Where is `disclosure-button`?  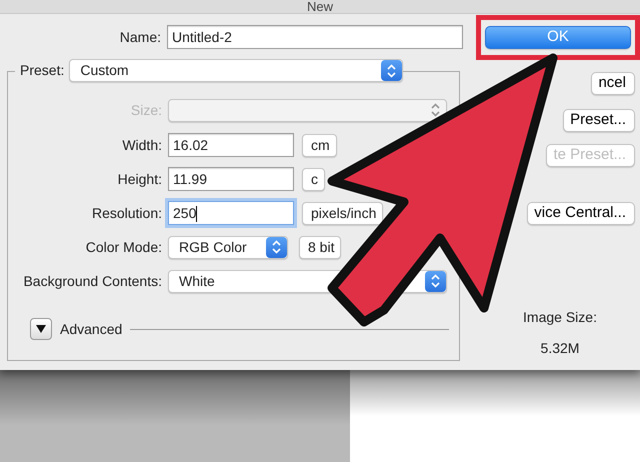 disclosure-button is located at coordinates (41, 329).